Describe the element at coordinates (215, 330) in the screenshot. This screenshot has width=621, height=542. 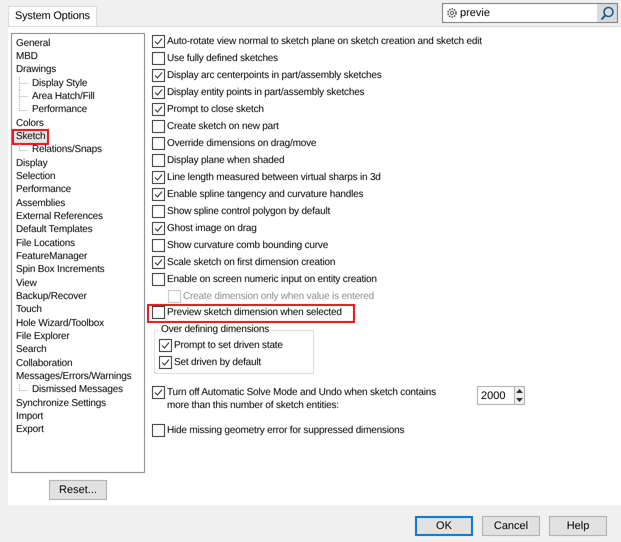
I see `group-title: Over defining dimensions` at that location.